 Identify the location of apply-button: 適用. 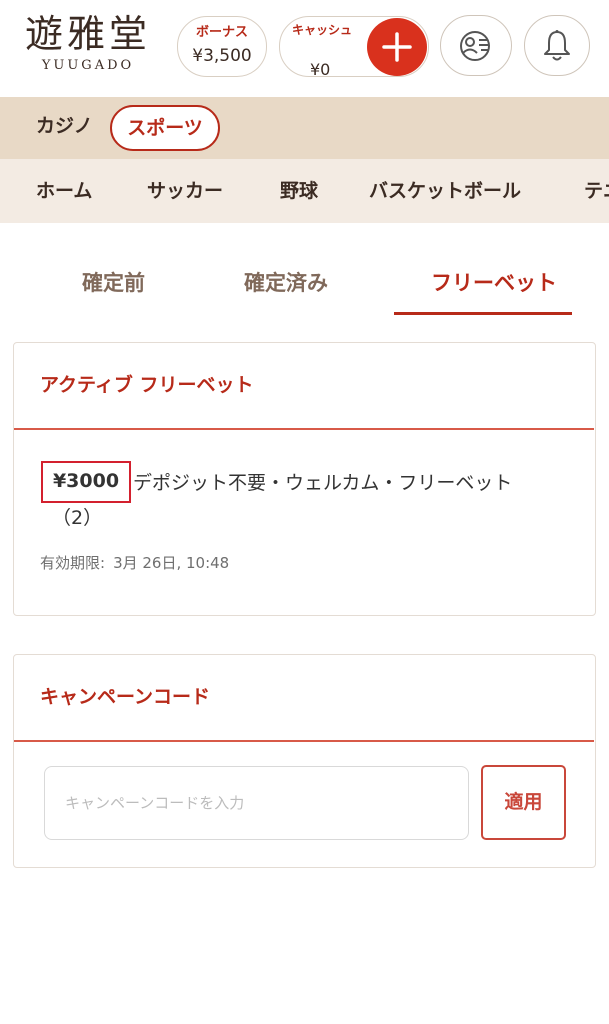
(523, 802).